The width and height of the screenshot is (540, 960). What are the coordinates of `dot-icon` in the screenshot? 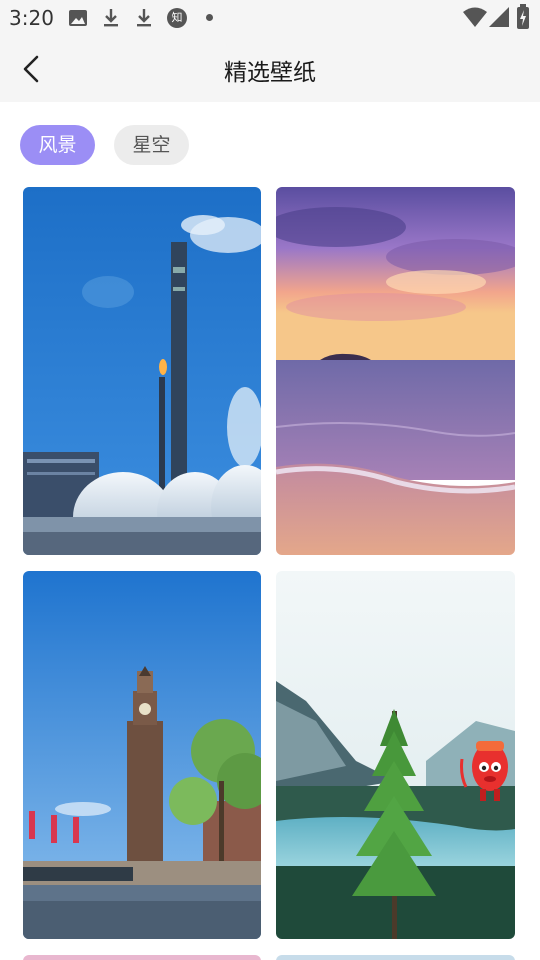 It's located at (209, 17).